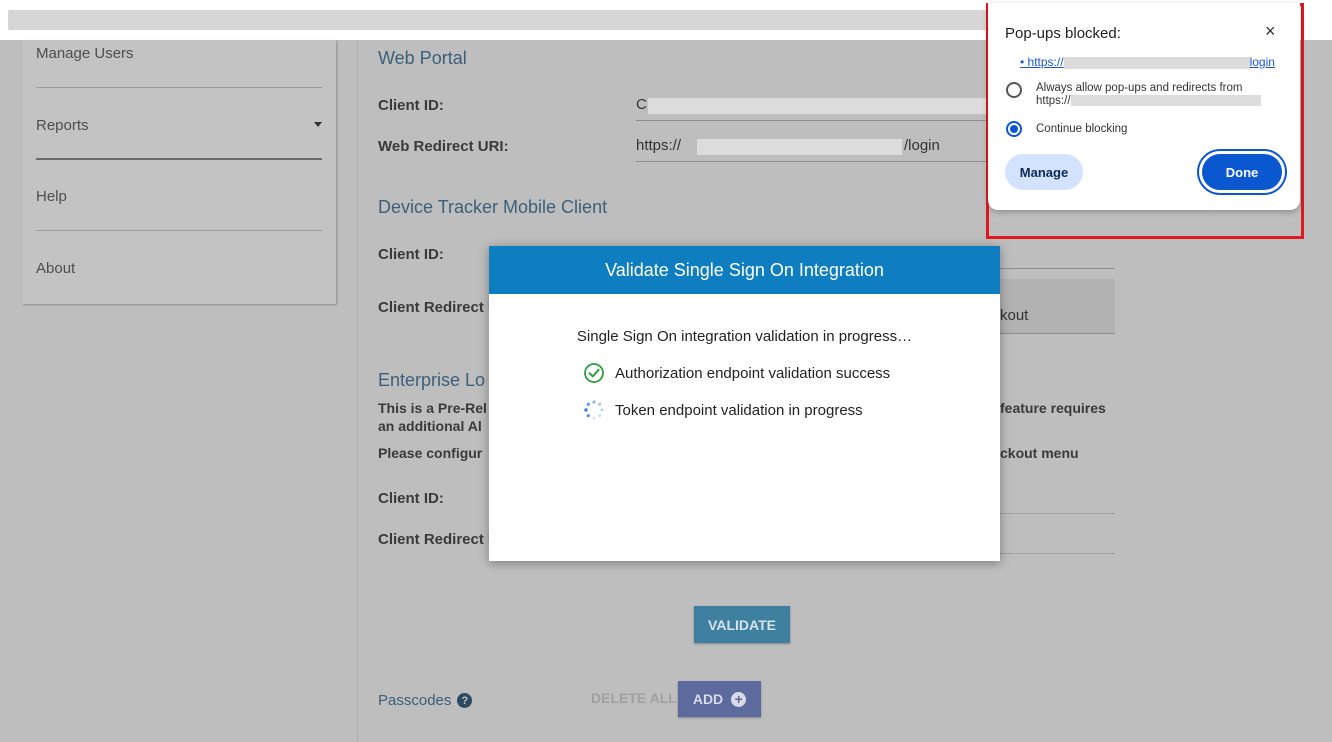 This screenshot has height=742, width=1332. What do you see at coordinates (1044, 172) in the screenshot?
I see `manage-button: Manage` at bounding box center [1044, 172].